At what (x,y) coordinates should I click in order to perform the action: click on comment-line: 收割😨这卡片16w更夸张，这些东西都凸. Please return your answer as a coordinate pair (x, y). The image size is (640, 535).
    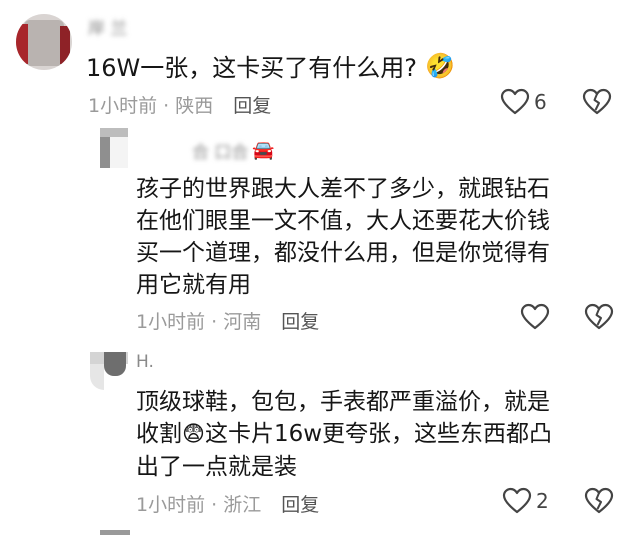
    Looking at the image, I should click on (344, 434).